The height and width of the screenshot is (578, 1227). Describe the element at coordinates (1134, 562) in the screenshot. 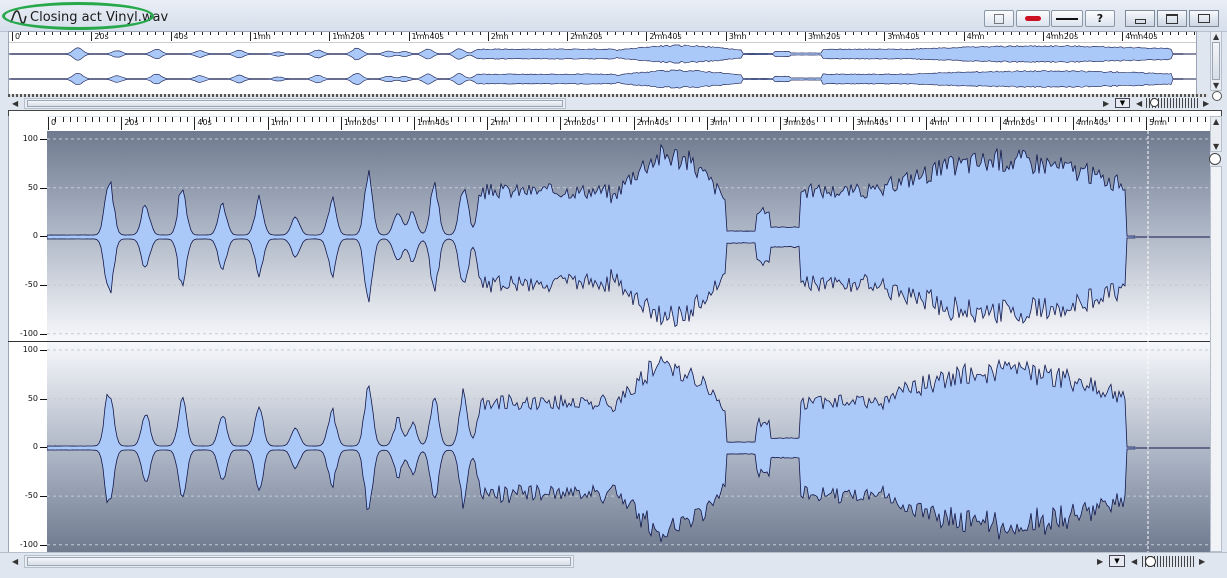

I see `main-zoom-out-icon: ◀` at that location.